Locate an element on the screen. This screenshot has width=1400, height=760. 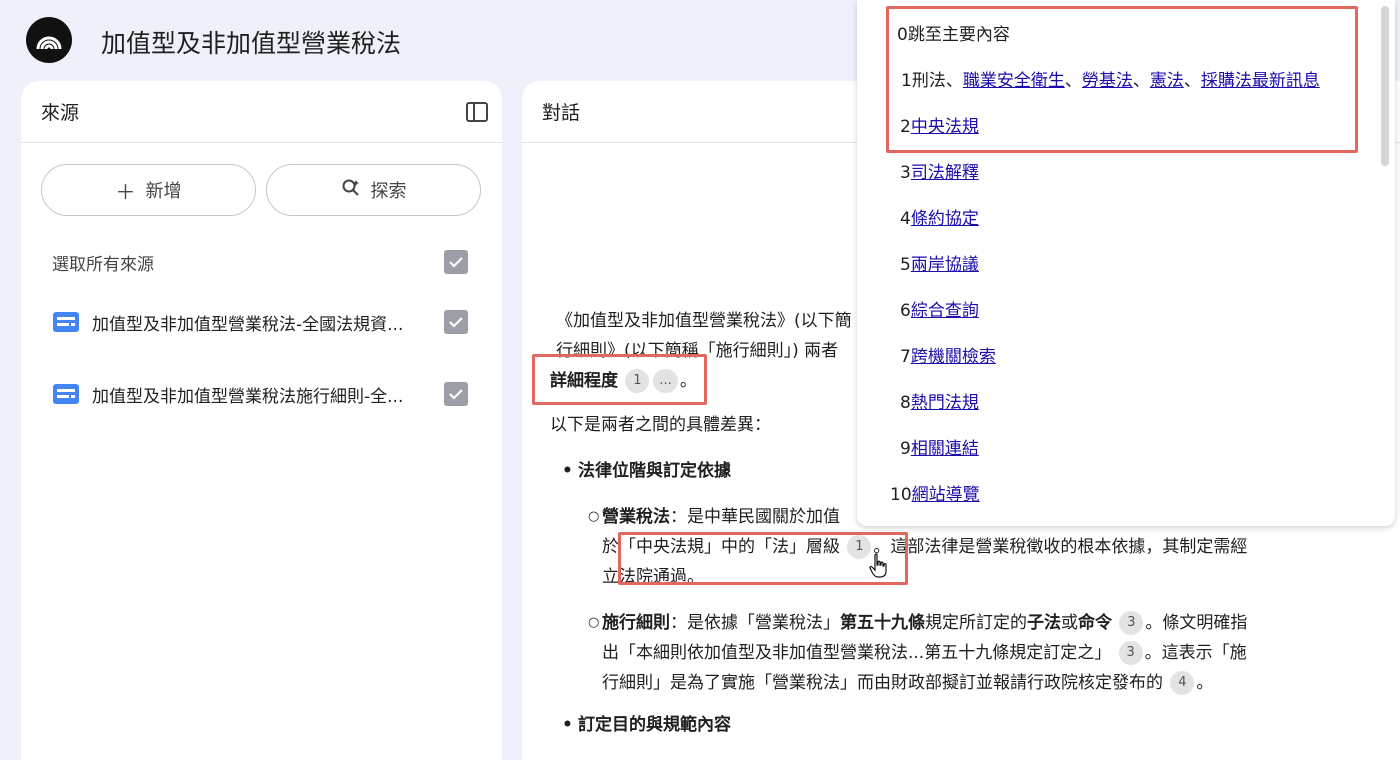
skip-link-item: 3司法解釋 is located at coordinates (939, 173).